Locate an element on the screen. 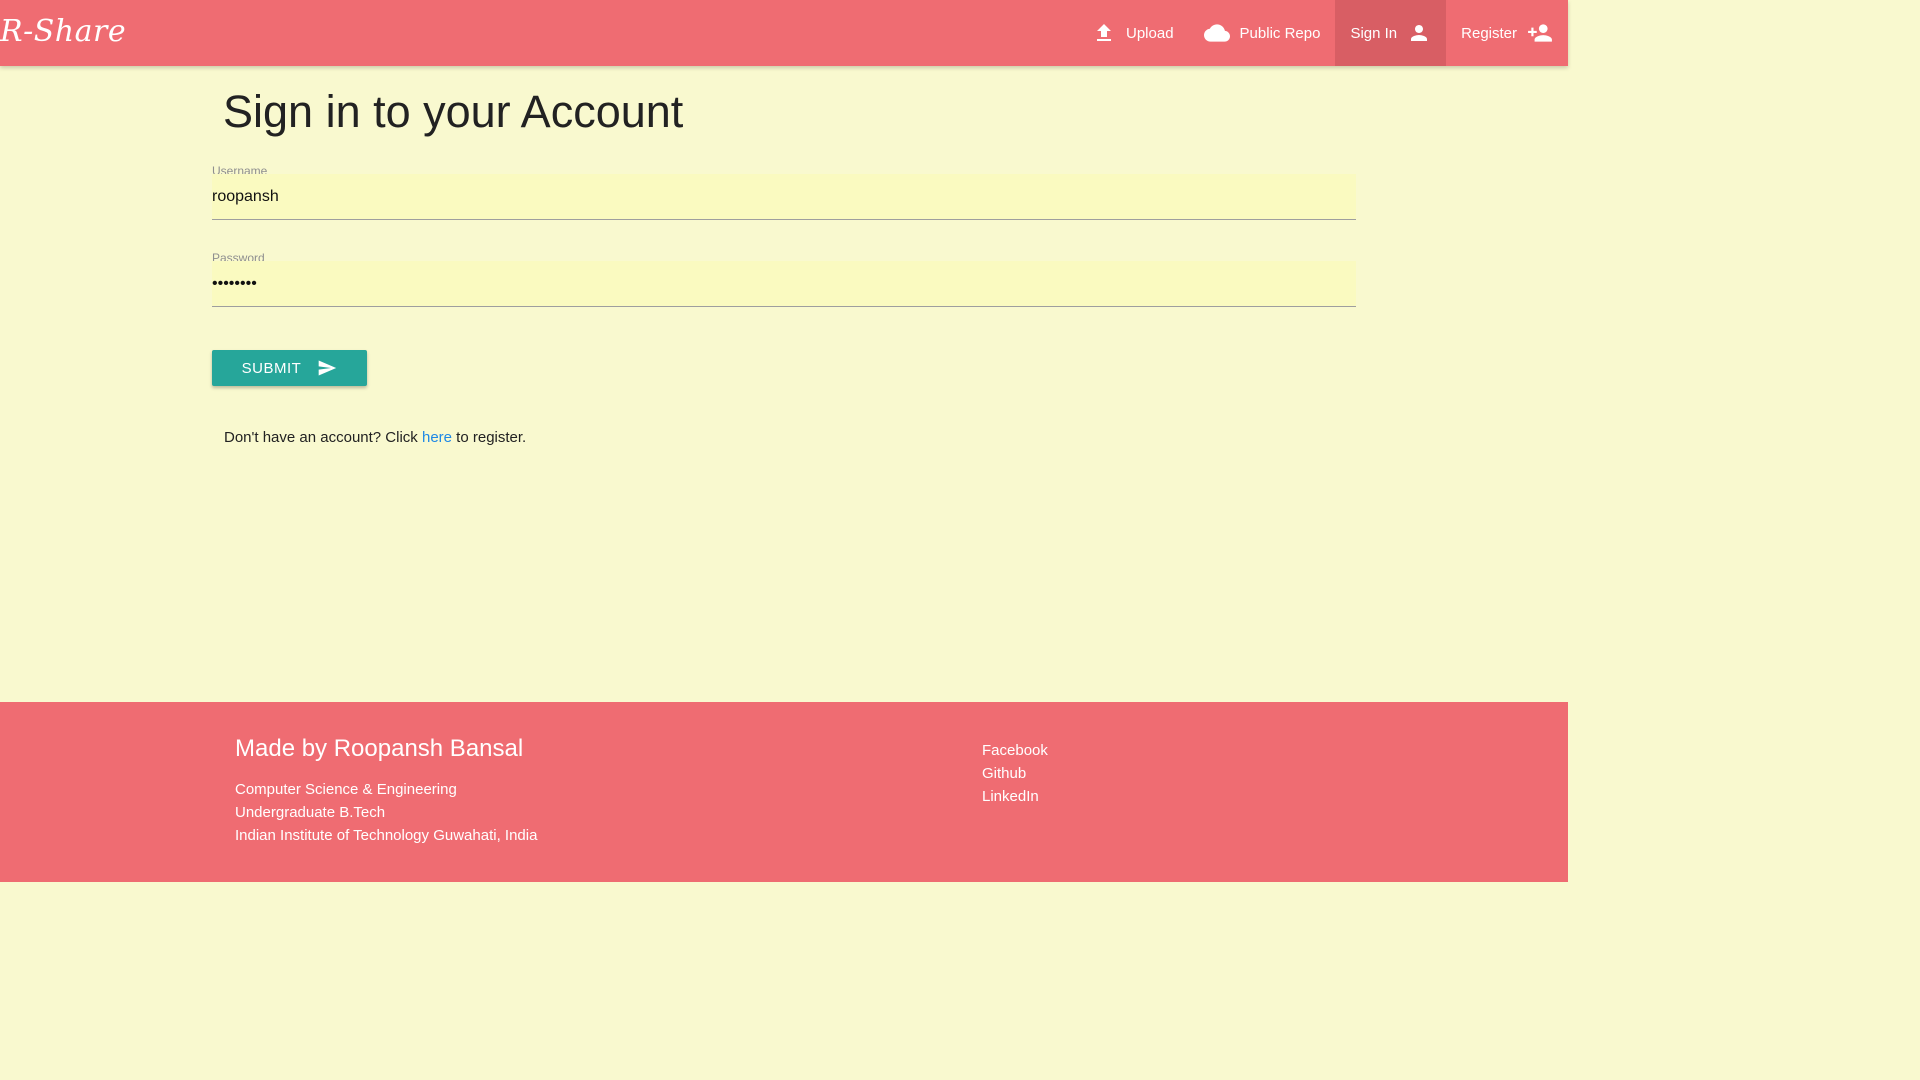 The width and height of the screenshot is (1920, 1080). send-icon is located at coordinates (327, 368).